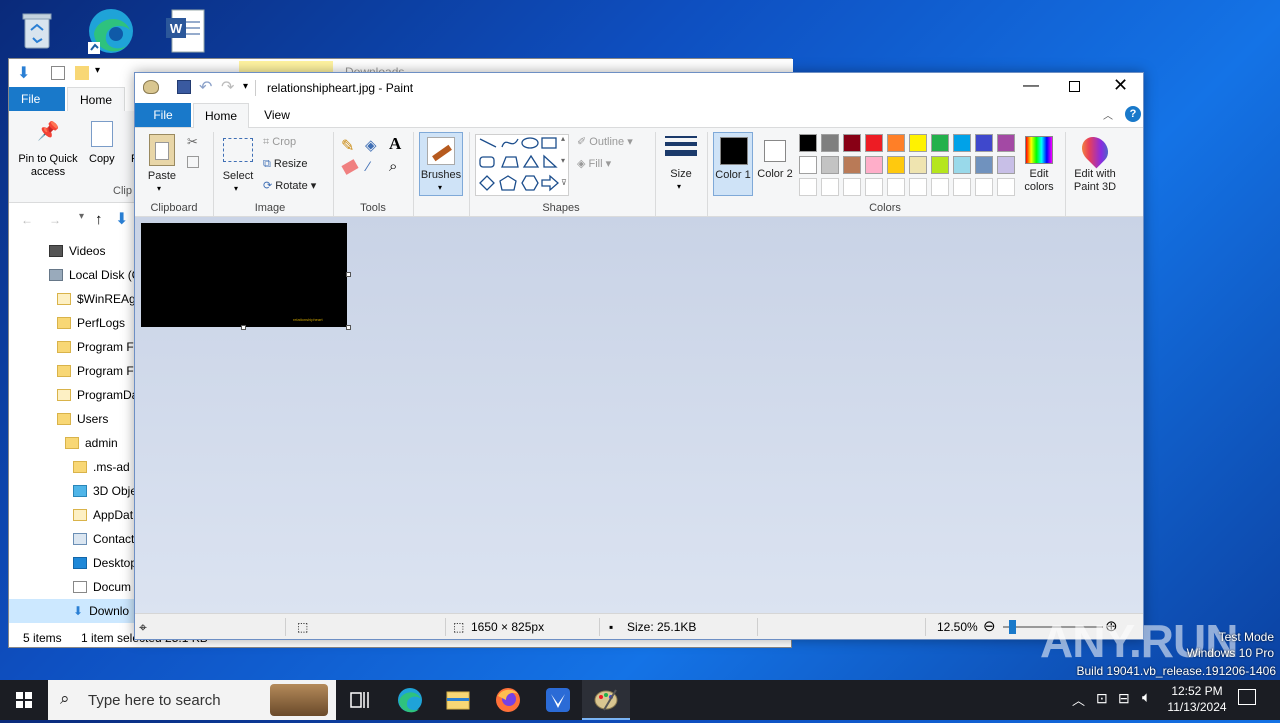 This screenshot has width=1280, height=723. Describe the element at coordinates (96, 347) in the screenshot. I see `tree-item-program-files: Program Fi` at that location.